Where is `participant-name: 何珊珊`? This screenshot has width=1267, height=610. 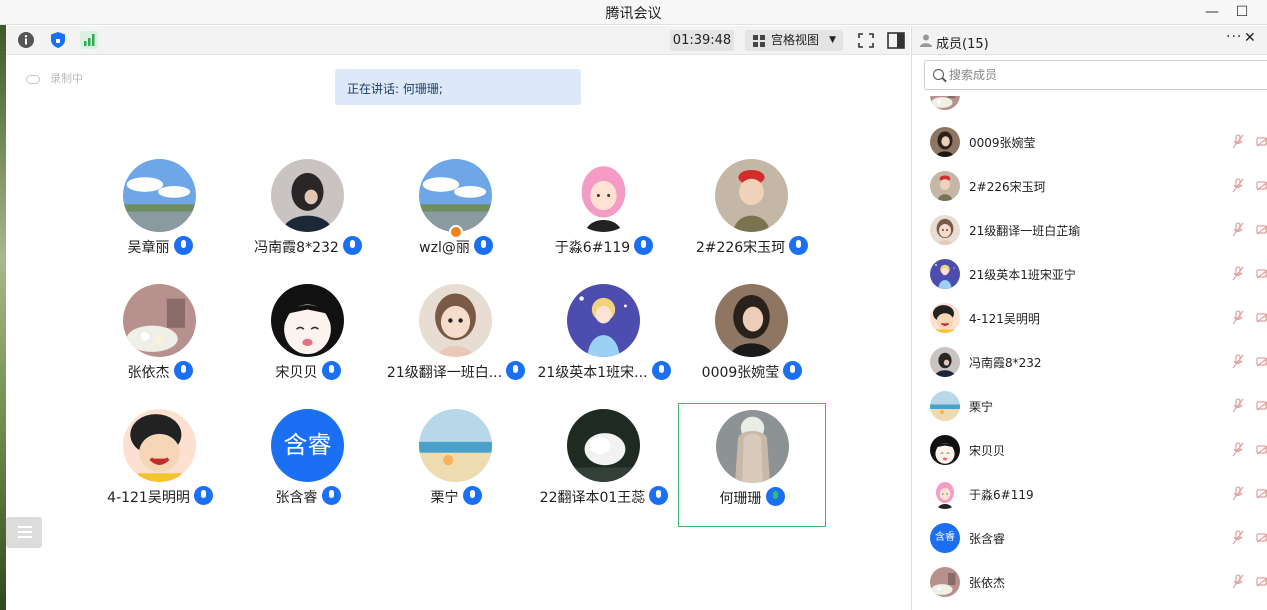 participant-name: 何珊珊 is located at coordinates (740, 499).